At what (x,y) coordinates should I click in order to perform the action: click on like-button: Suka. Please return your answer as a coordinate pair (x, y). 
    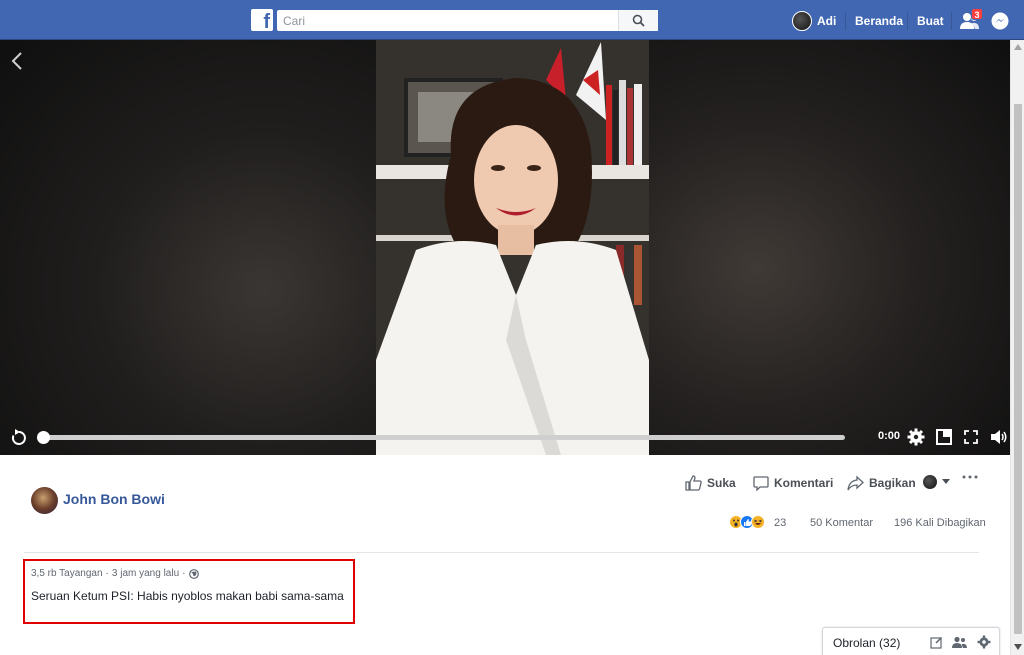
    Looking at the image, I should click on (710, 483).